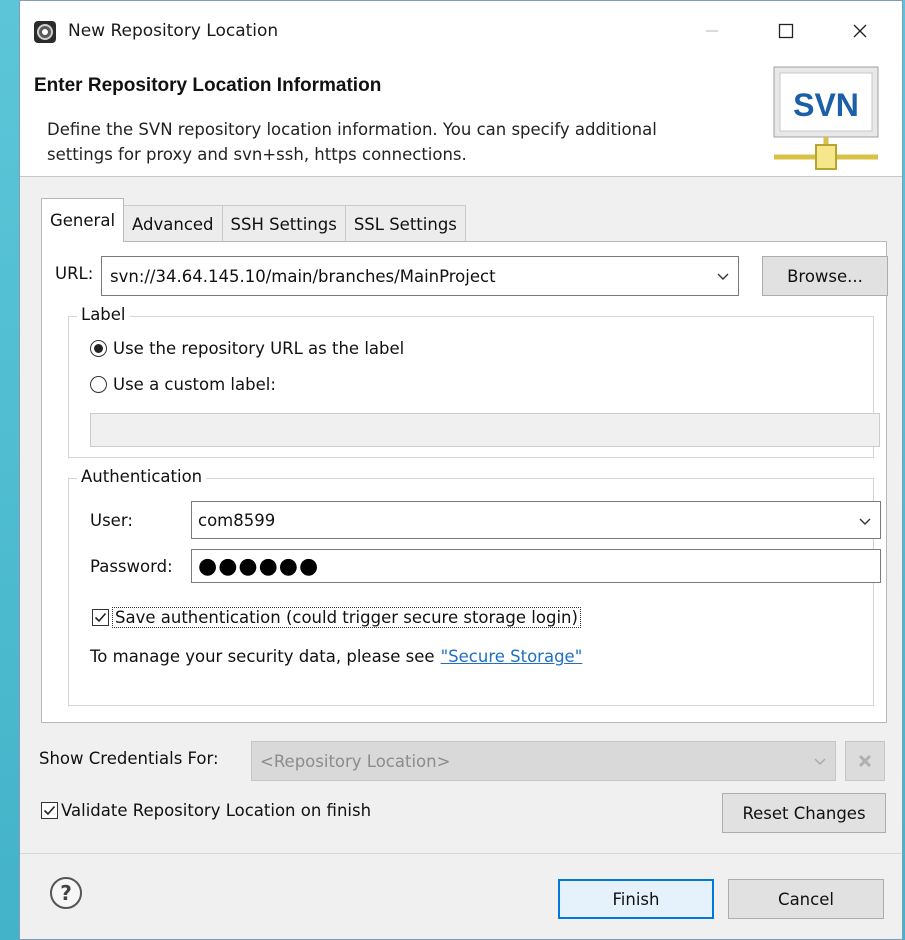 The height and width of the screenshot is (940, 905). Describe the element at coordinates (98, 348) in the screenshot. I see `radio-selected` at that location.